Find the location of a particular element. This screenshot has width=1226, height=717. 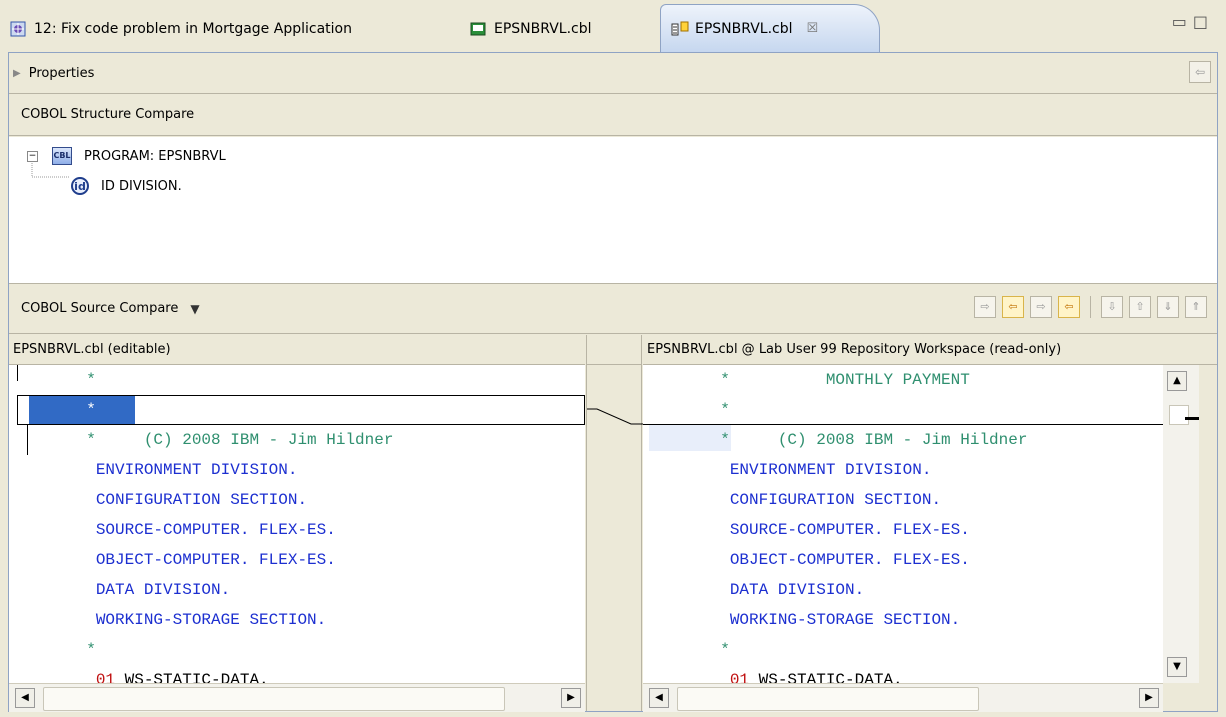

properties-section: ▶ Properties ⇦ is located at coordinates (613, 73).